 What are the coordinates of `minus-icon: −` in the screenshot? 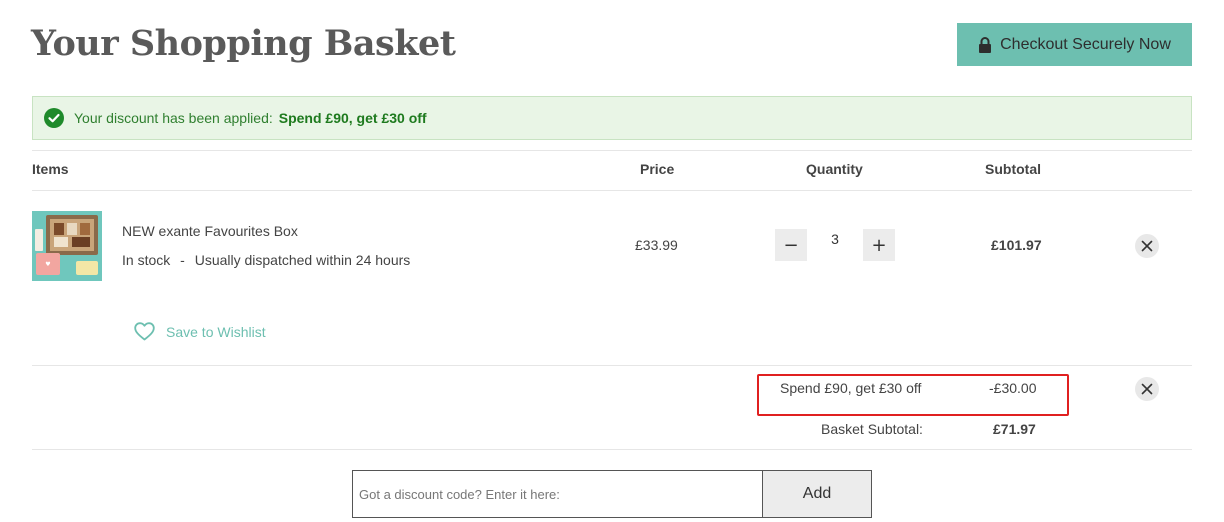 It's located at (791, 245).